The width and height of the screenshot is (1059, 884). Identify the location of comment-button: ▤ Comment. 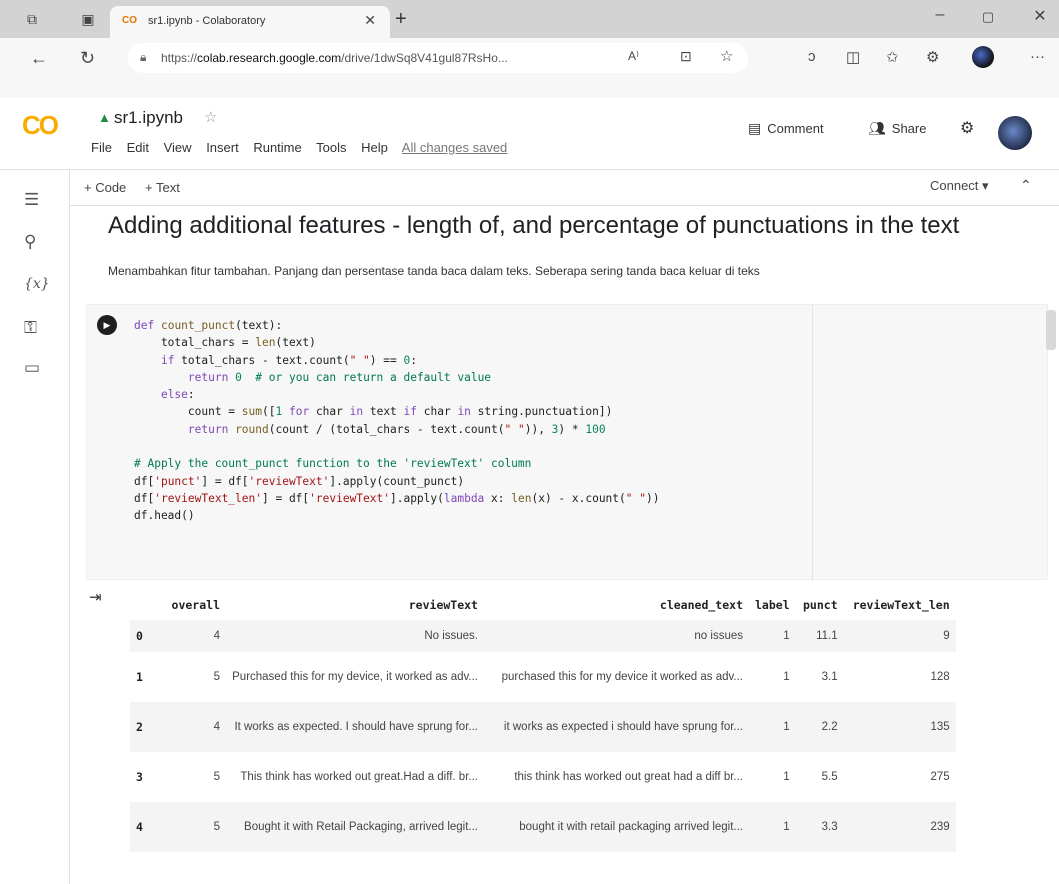
(786, 128).